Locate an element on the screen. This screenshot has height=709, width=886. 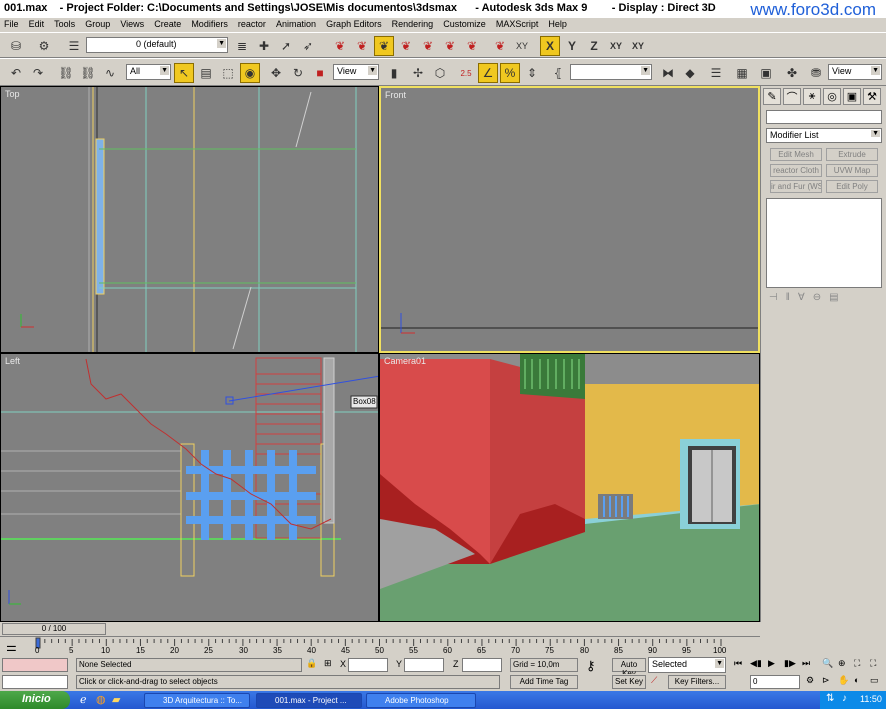
constraint-6-icon: ❦ is located at coordinates (472, 46).